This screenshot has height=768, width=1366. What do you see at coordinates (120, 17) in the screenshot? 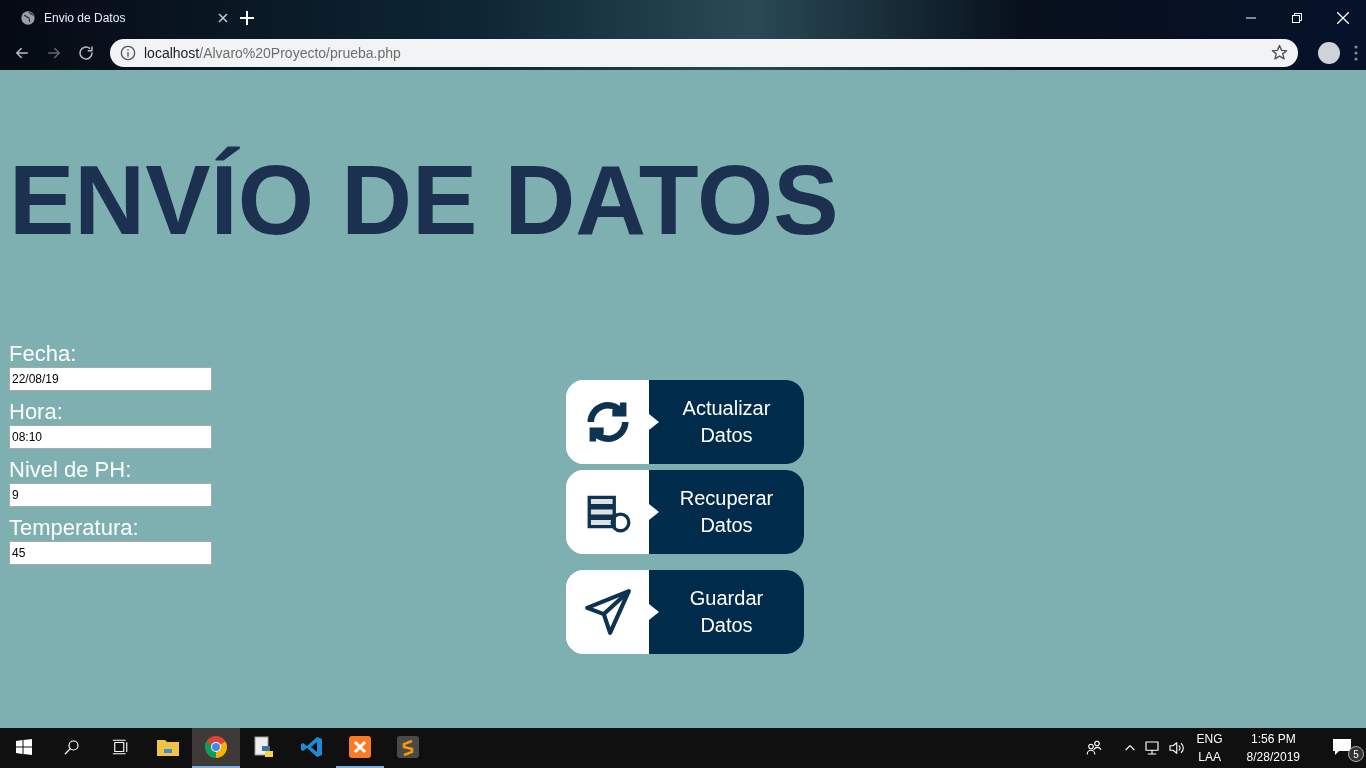
I see `browser-tab: Envio de Datos` at bounding box center [120, 17].